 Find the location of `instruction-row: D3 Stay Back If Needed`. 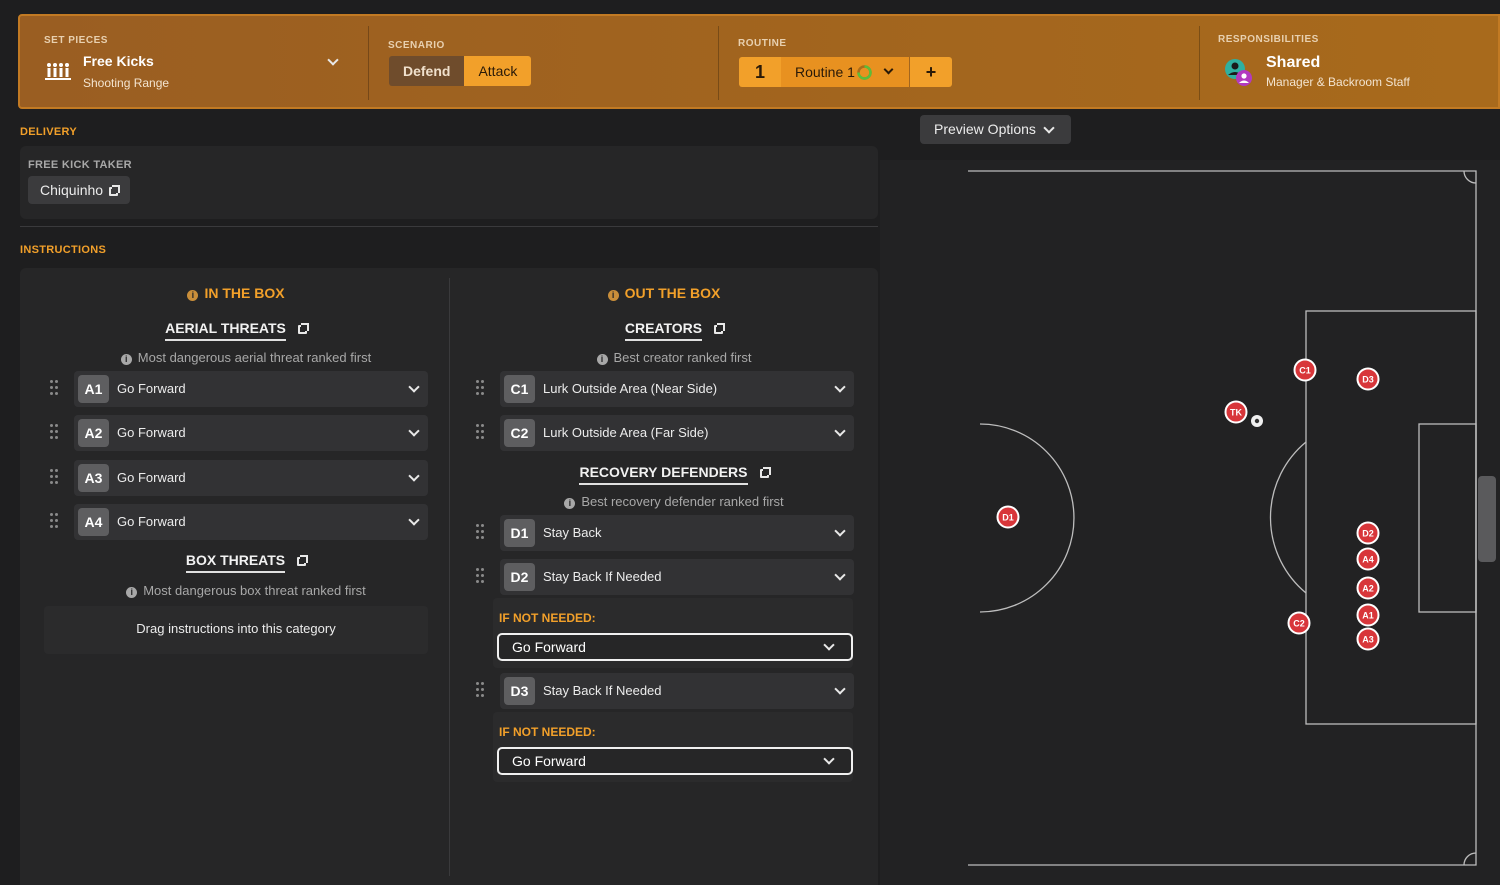

instruction-row: D3 Stay Back If Needed is located at coordinates (665, 691).